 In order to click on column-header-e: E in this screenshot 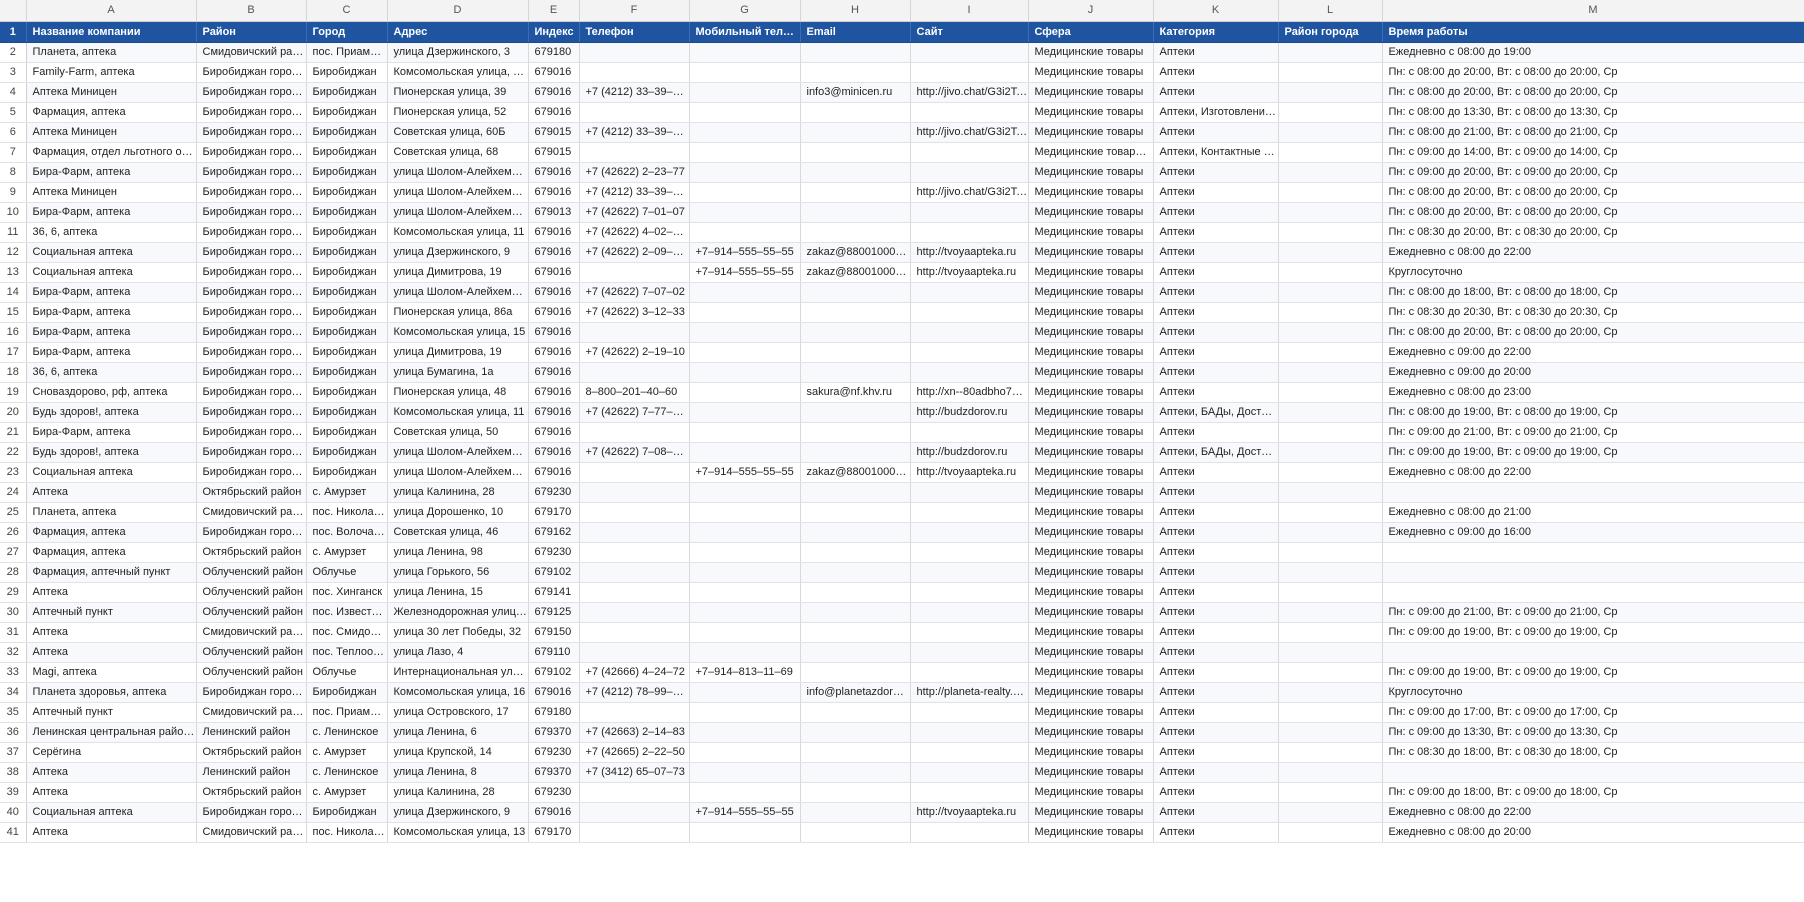, I will do `click(554, 11)`.